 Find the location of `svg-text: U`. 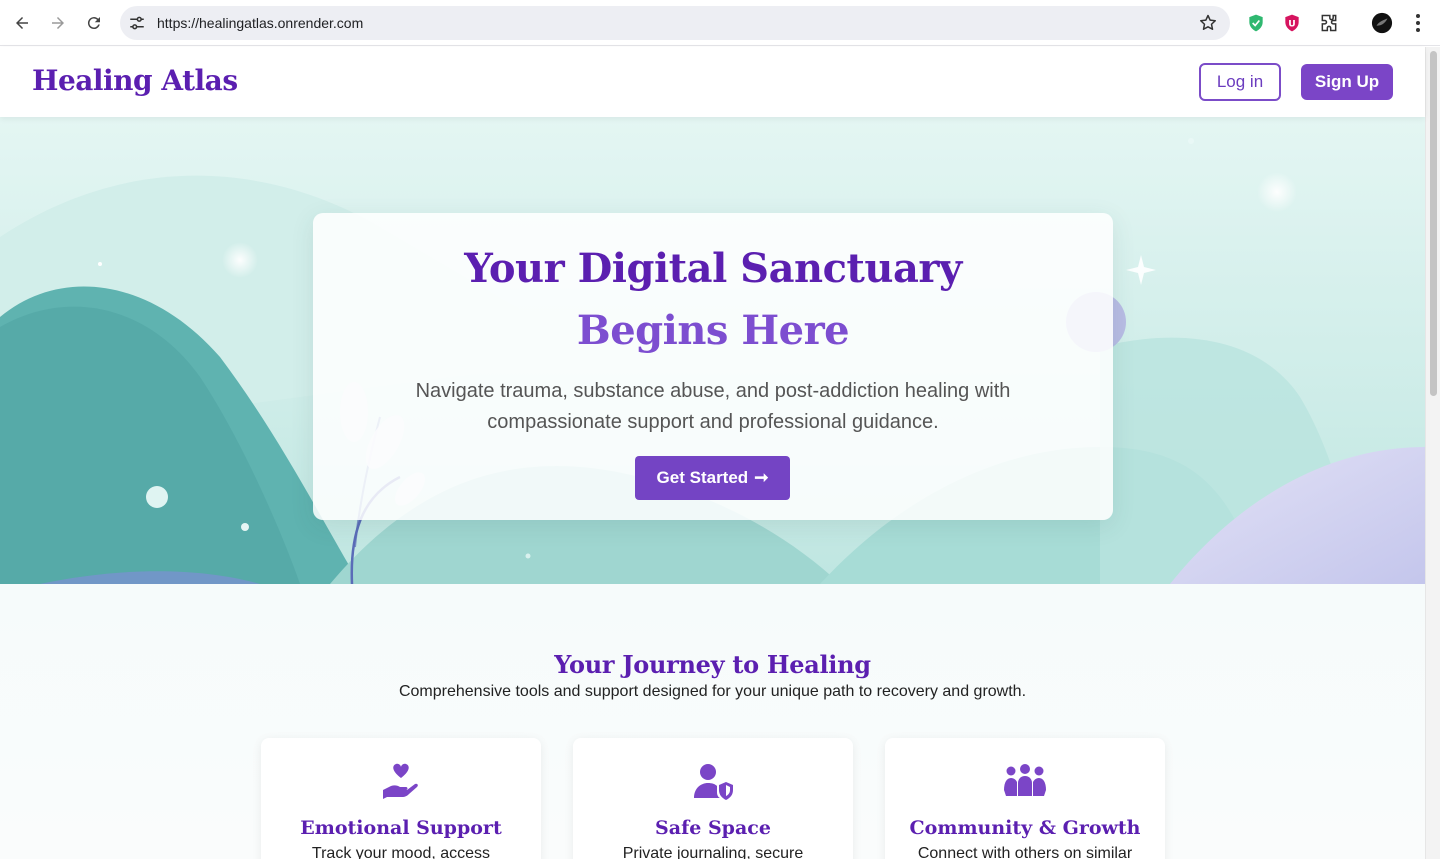

svg-text: U is located at coordinates (1291, 23).